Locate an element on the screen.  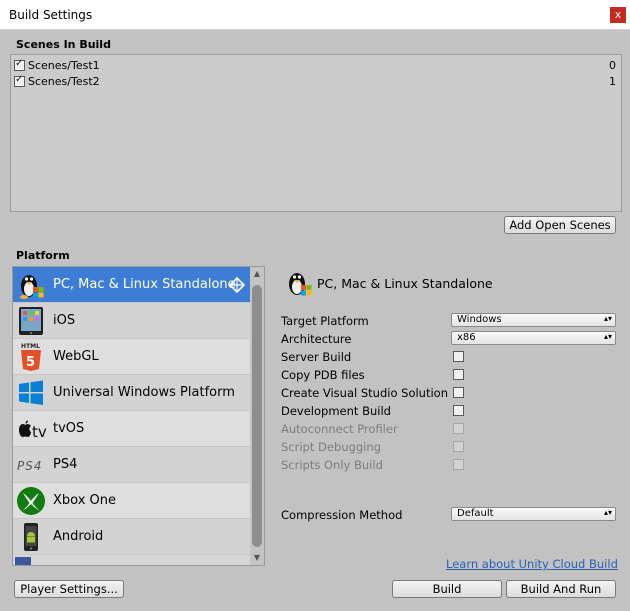
windows-icon is located at coordinates (31, 393).